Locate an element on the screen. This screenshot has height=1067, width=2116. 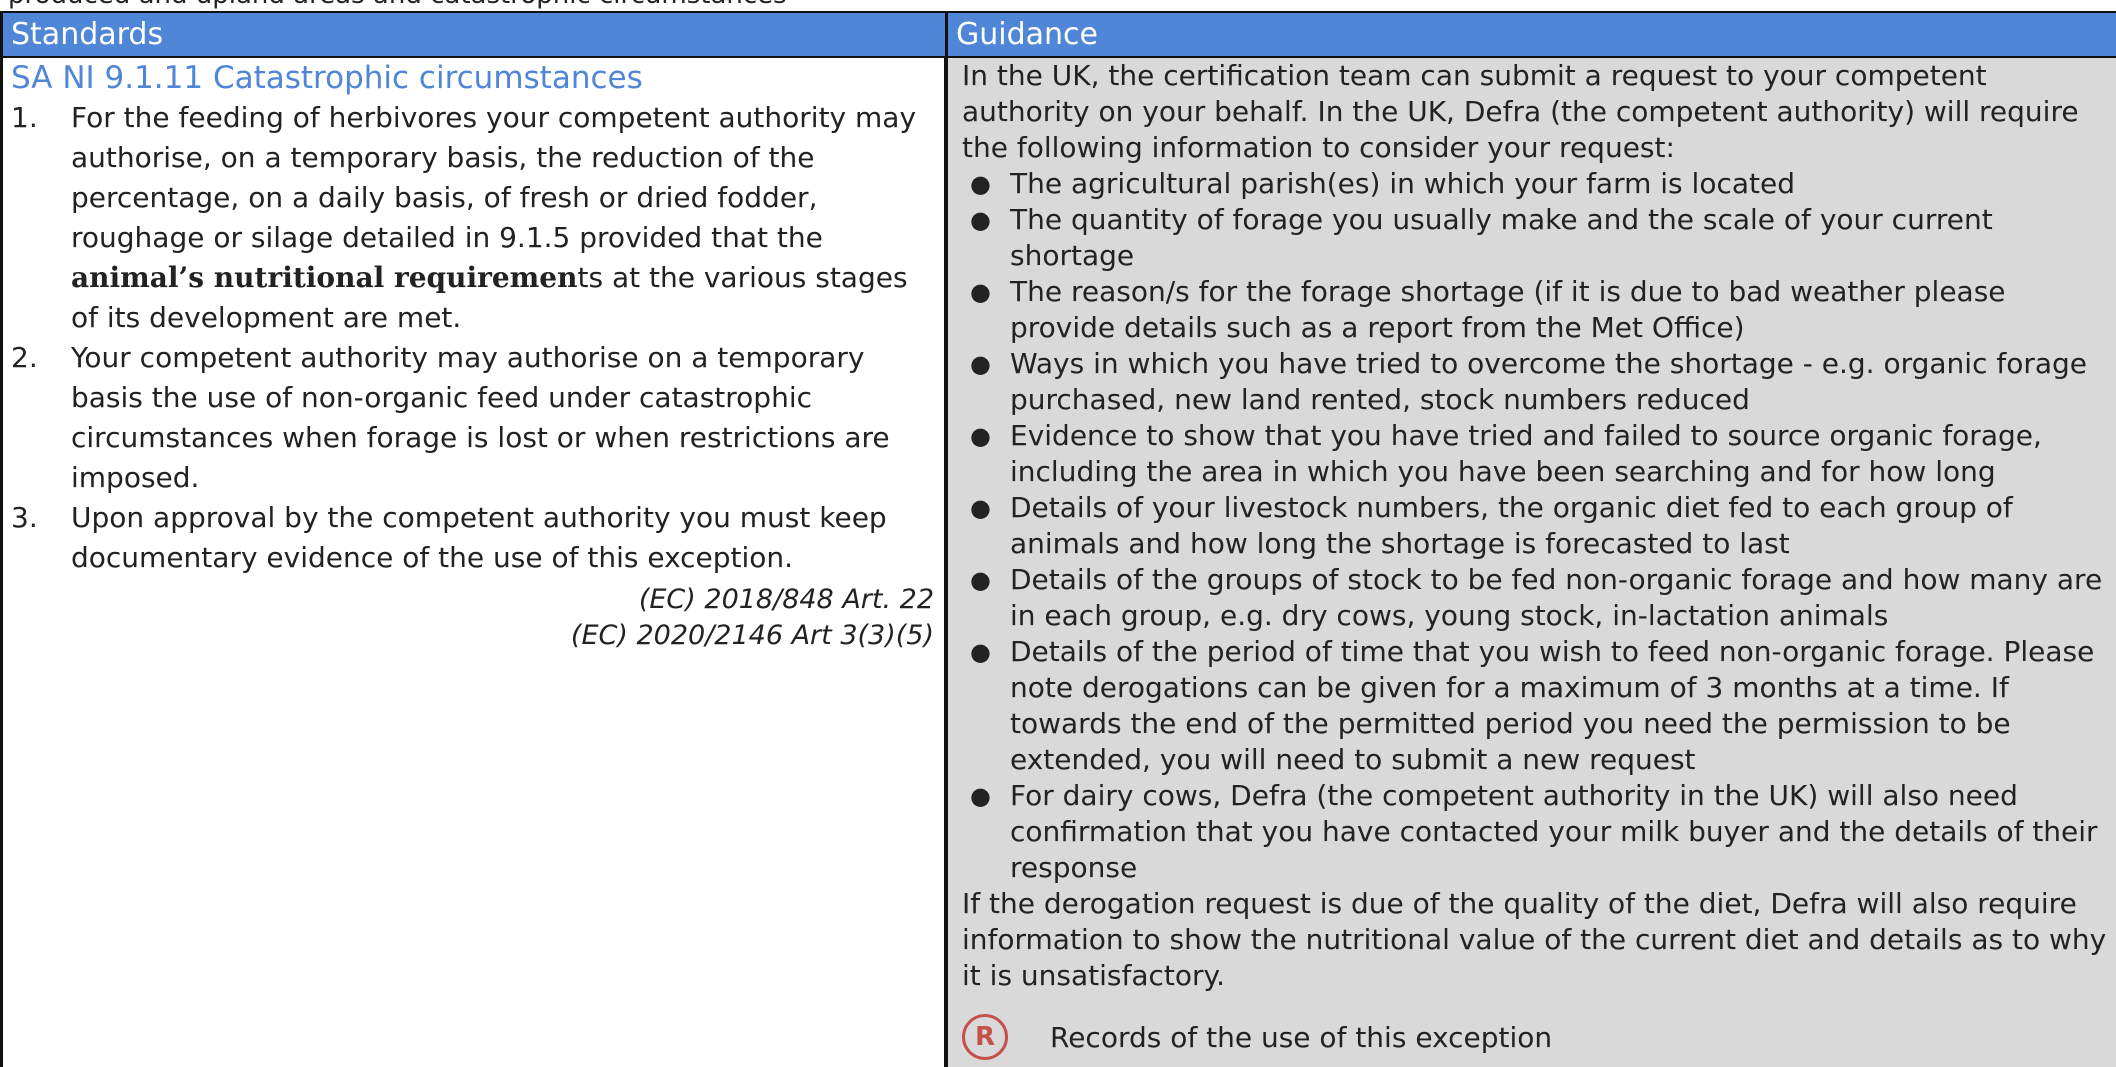
standards-header: Standards is located at coordinates (474, 34).